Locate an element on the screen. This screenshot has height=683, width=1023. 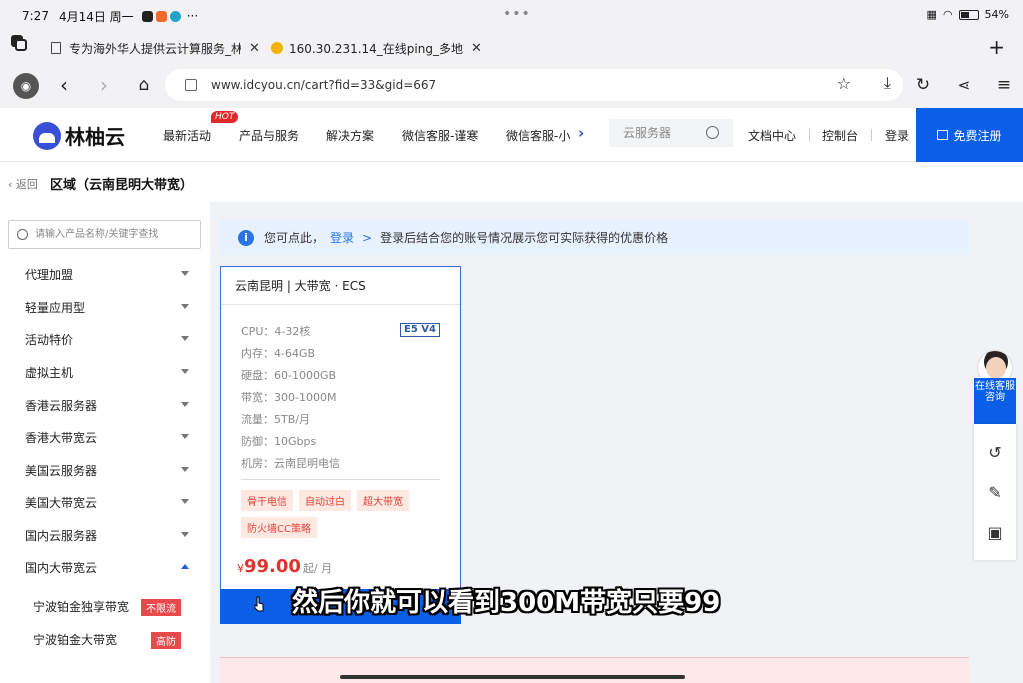
tag-badge: 不限流 is located at coordinates (161, 607).